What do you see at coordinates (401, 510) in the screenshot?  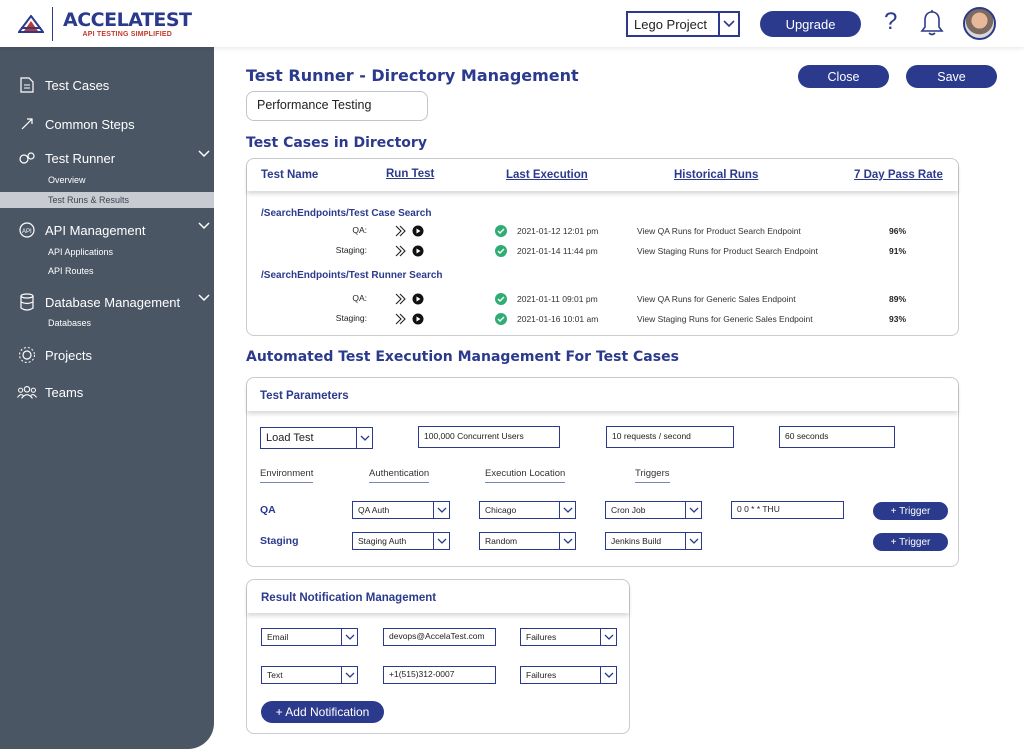 I see `auth-dropdown: QA Auth` at bounding box center [401, 510].